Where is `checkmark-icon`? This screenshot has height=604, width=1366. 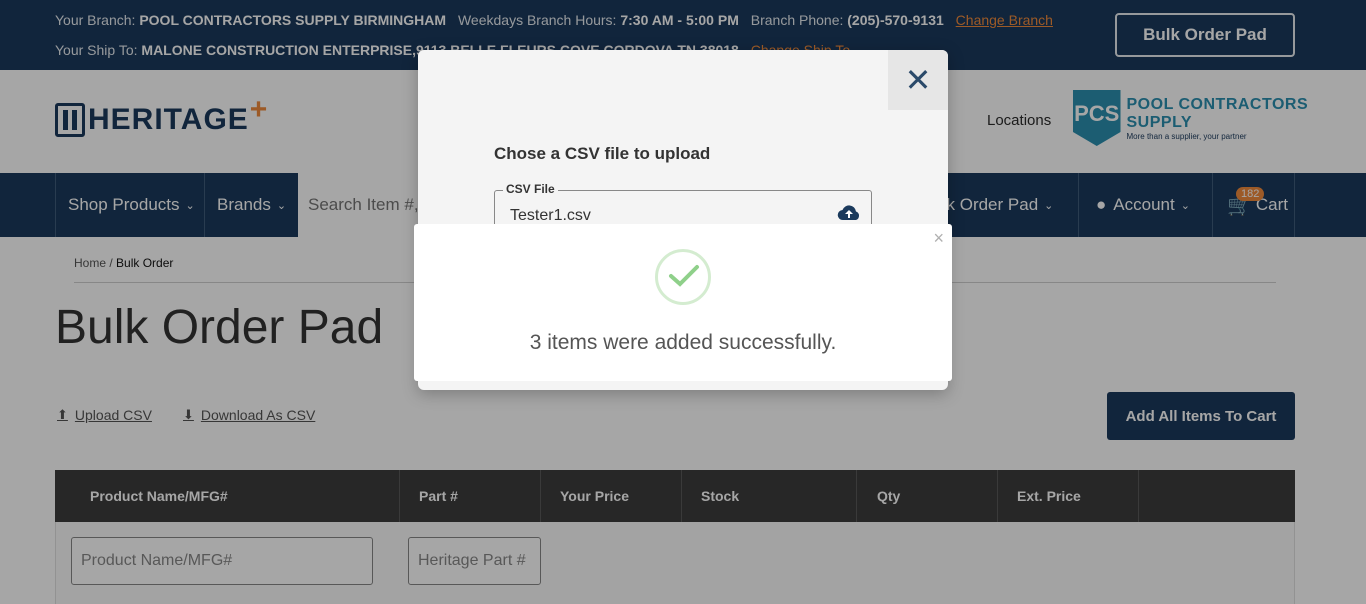 checkmark-icon is located at coordinates (684, 276).